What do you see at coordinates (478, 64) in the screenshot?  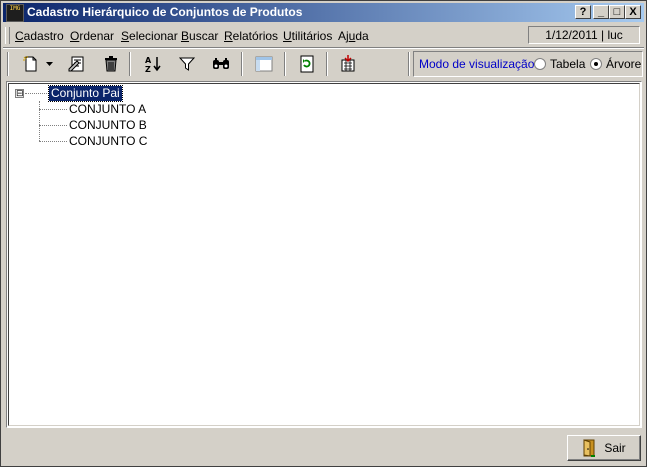 I see `view-mode-label: Modo de visualização:` at bounding box center [478, 64].